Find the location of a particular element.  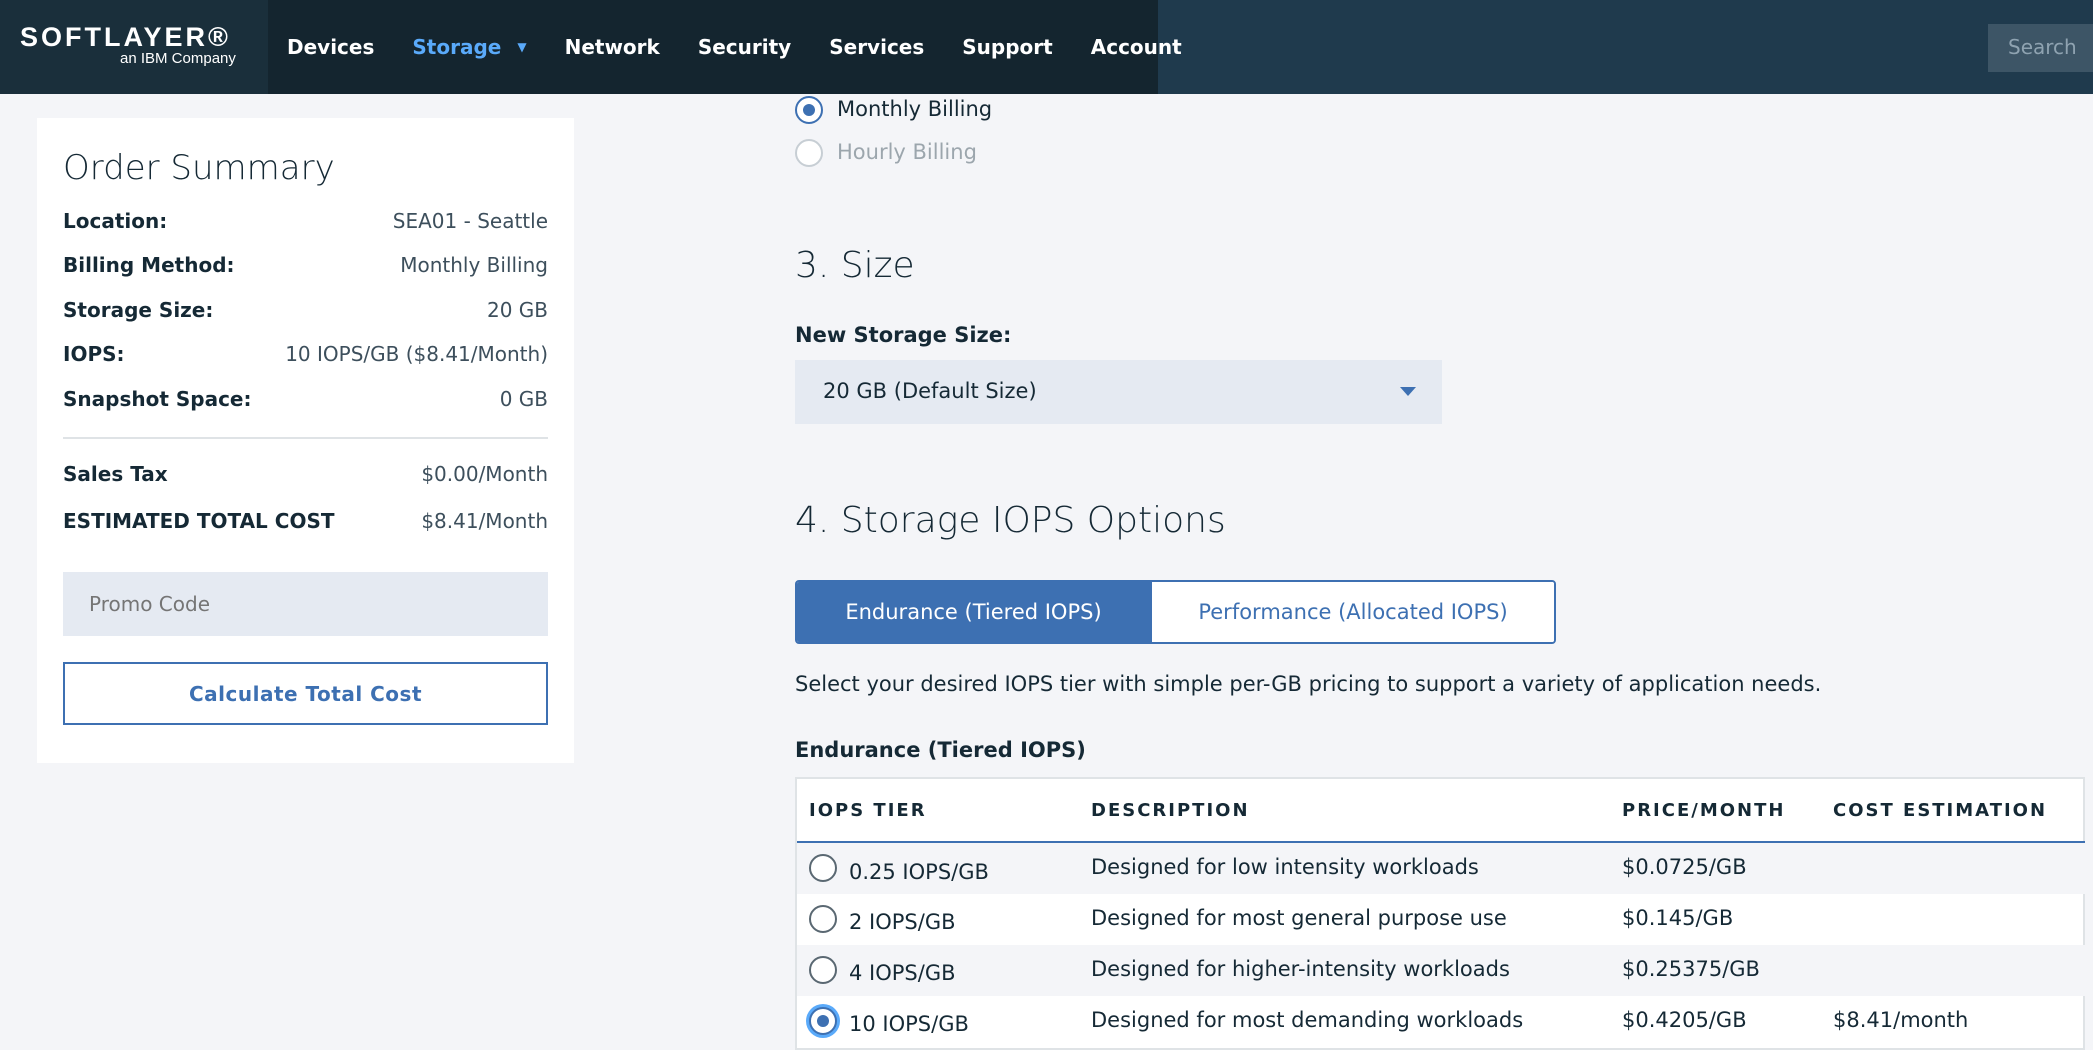

summary-value: 10 IOPS/GB ($8.41/Month) is located at coordinates (416, 354).